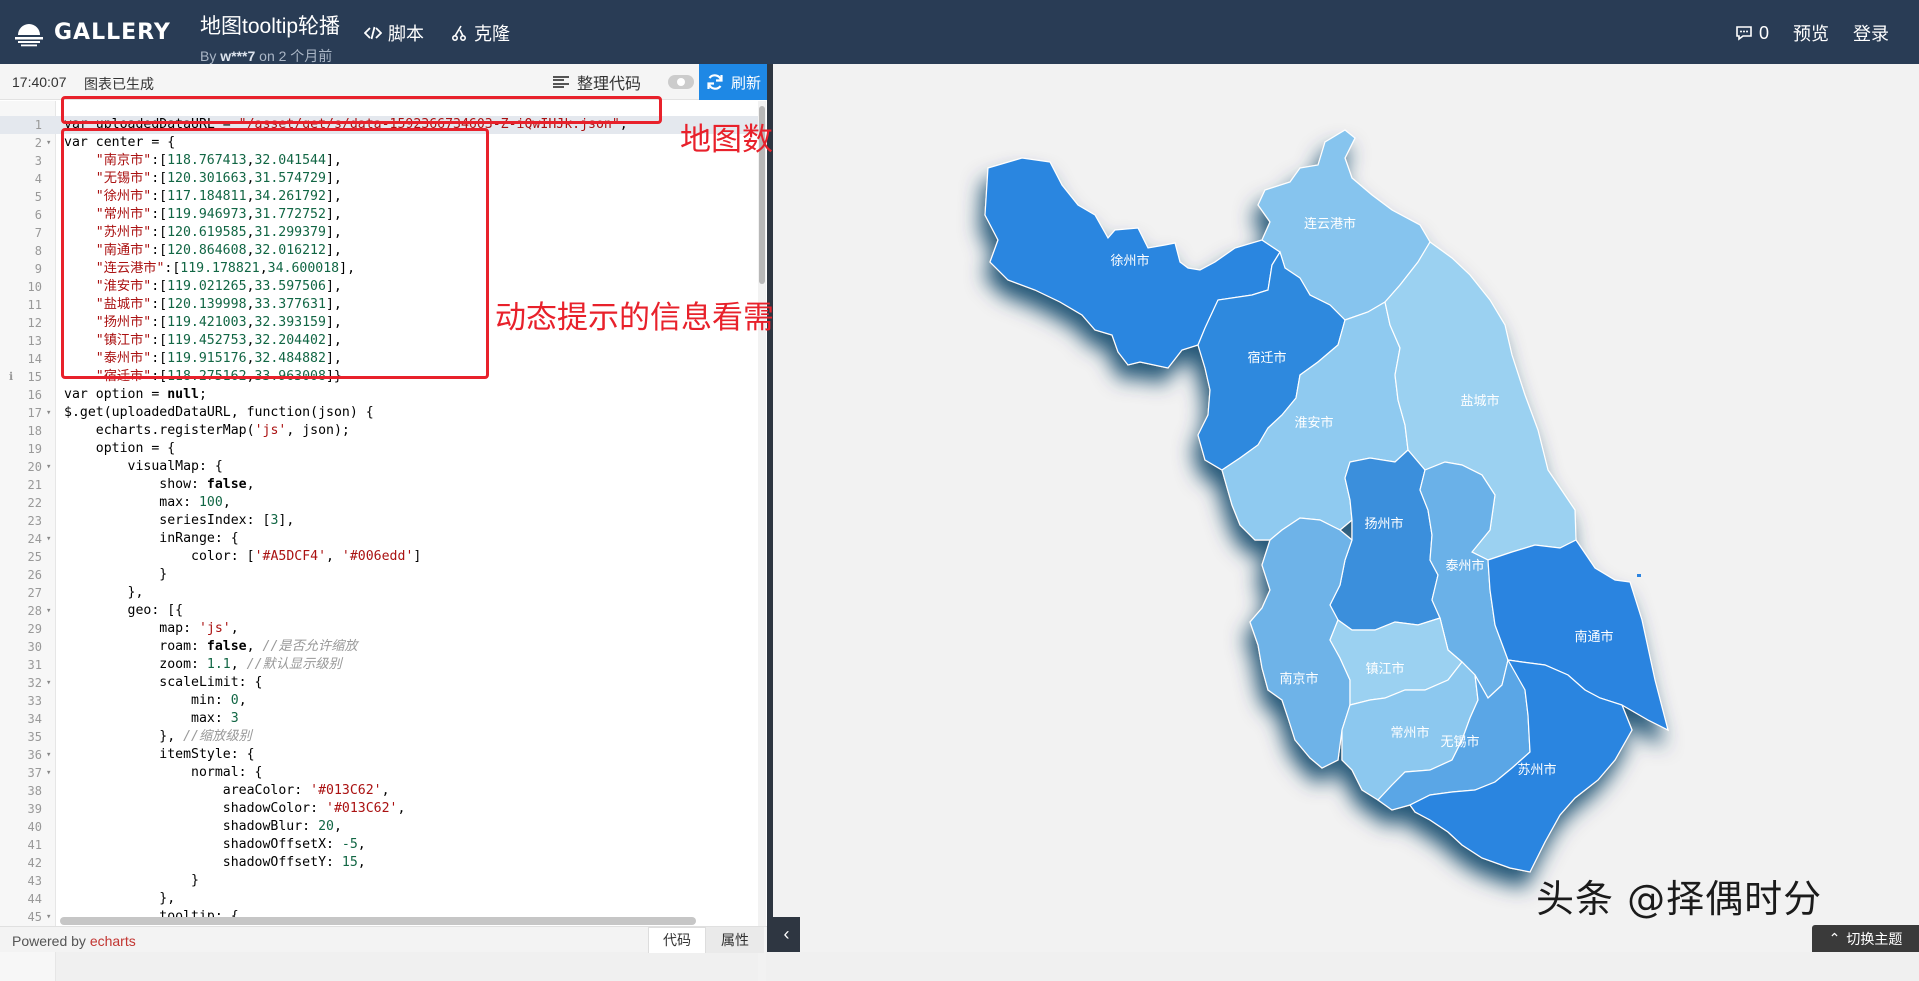 This screenshot has width=1919, height=981. Describe the element at coordinates (394, 33) in the screenshot. I see `script-link: 脚本` at that location.